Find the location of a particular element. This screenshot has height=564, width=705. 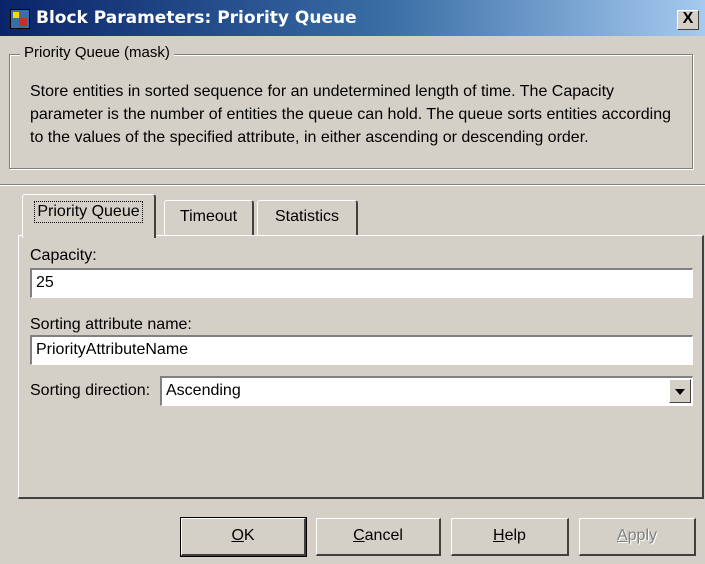

sorting-direction-value: Ascending is located at coordinates (203, 390).